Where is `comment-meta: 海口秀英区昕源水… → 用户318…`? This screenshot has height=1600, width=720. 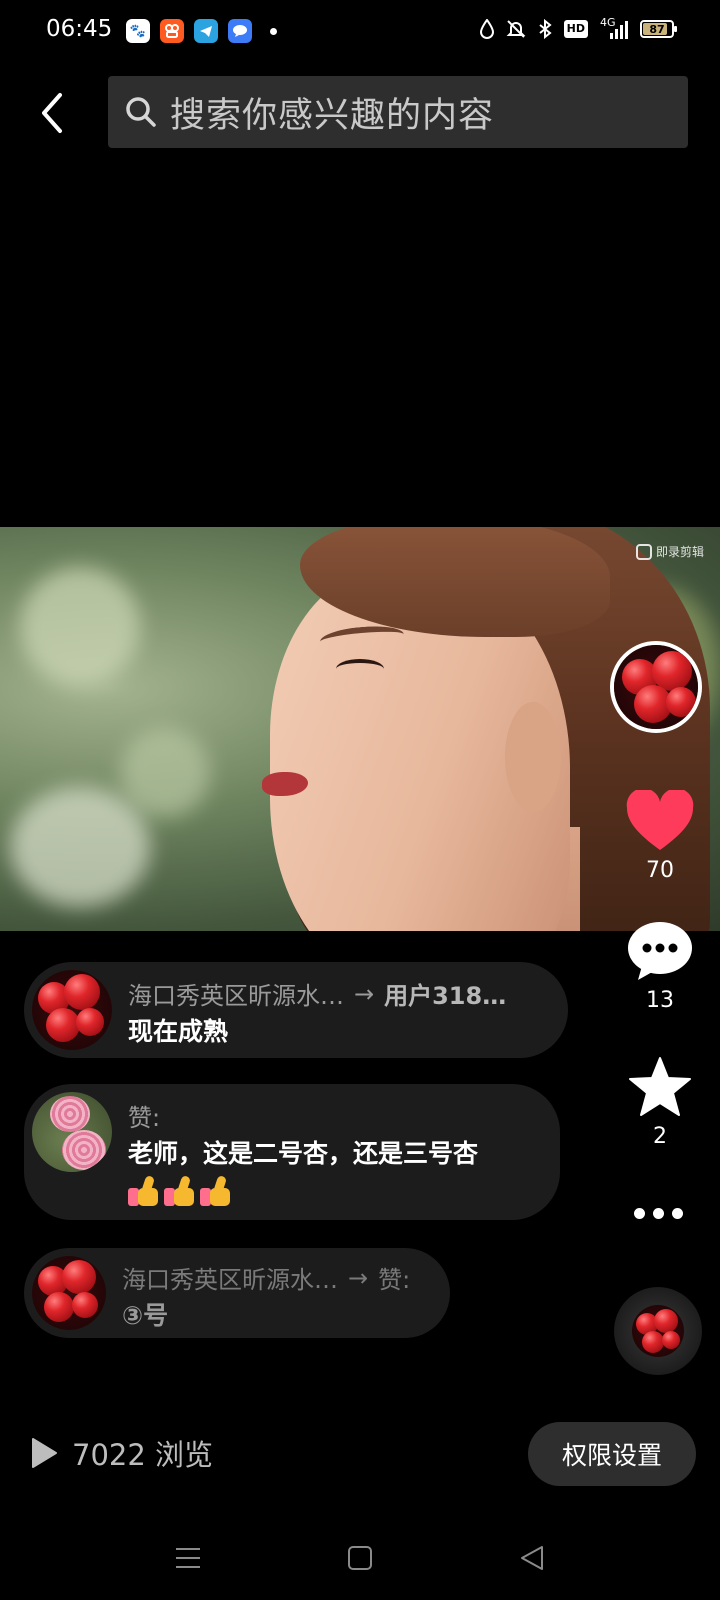
comment-meta: 海口秀英区昕源水… → 用户318… is located at coordinates (317, 993).